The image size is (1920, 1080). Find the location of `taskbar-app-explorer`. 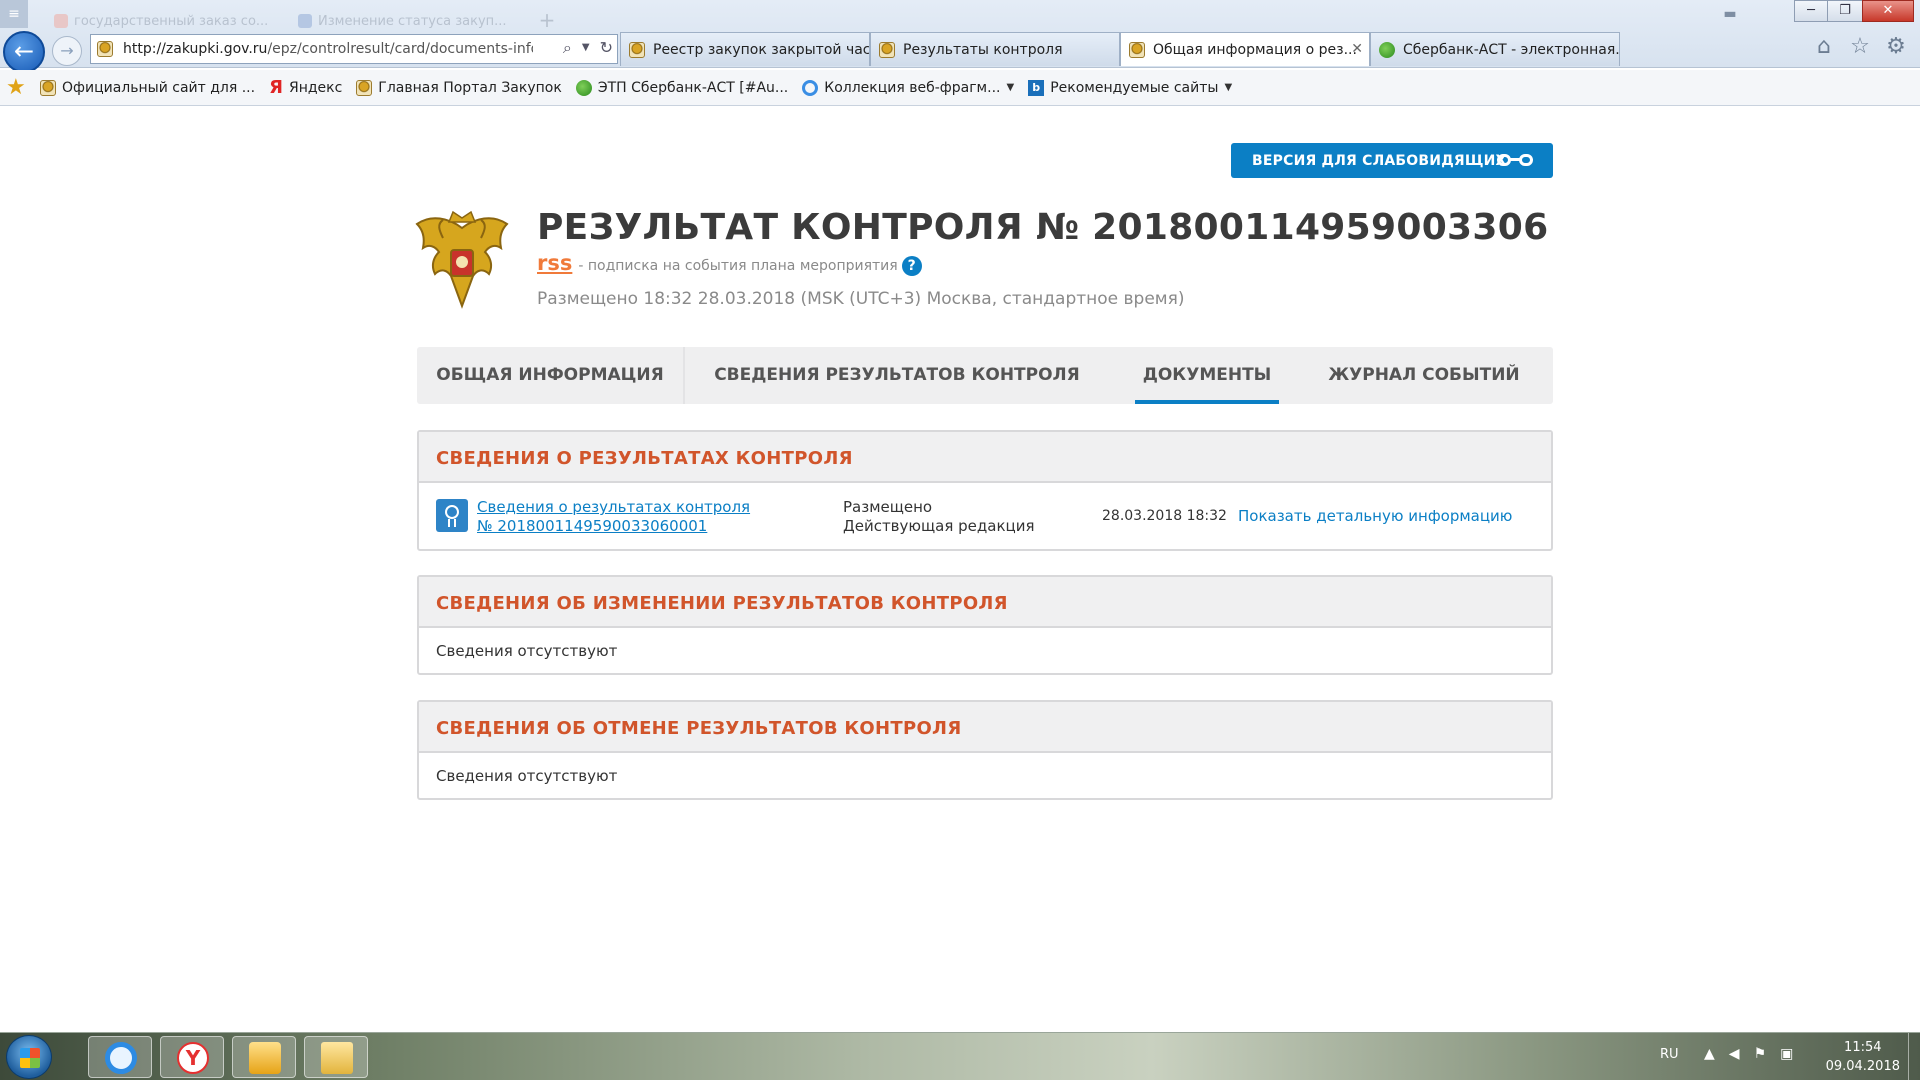

taskbar-app-explorer is located at coordinates (336, 1057).